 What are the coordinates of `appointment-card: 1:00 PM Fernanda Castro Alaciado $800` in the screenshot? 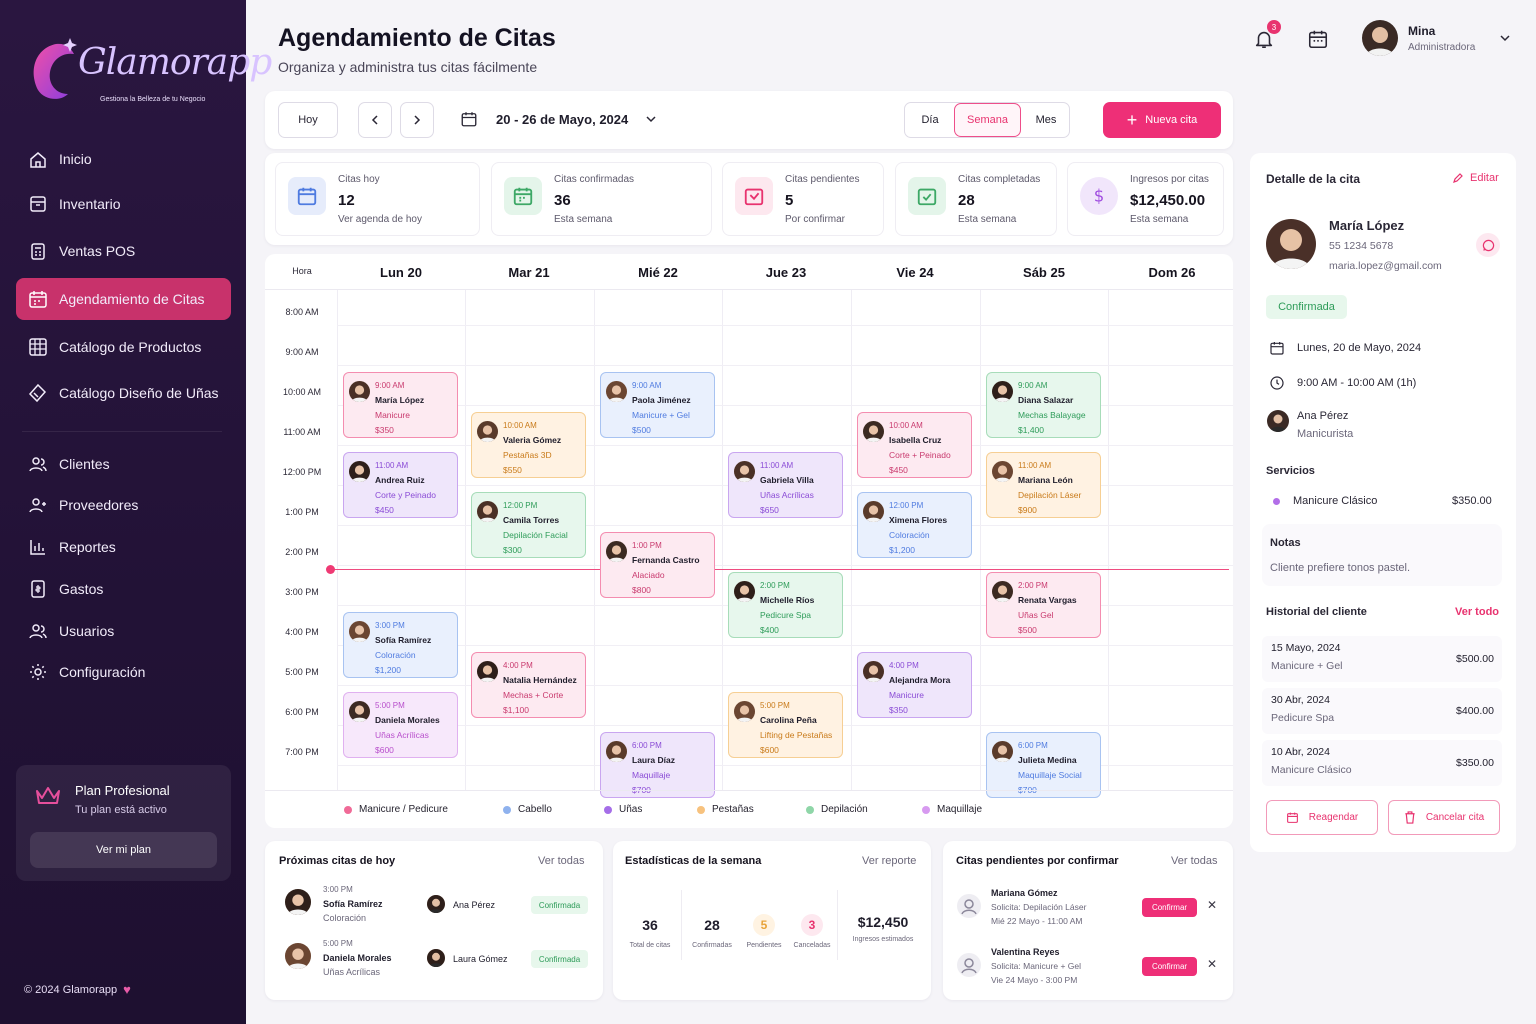 It's located at (657, 565).